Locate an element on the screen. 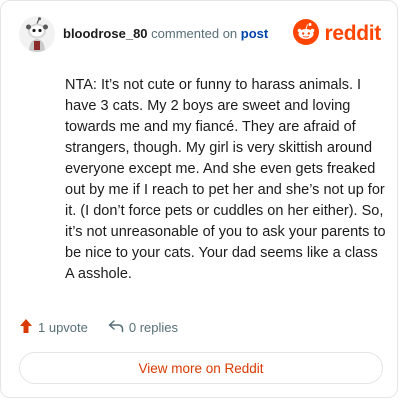 The width and height of the screenshot is (400, 400). replies-button: 0 replies is located at coordinates (143, 327).